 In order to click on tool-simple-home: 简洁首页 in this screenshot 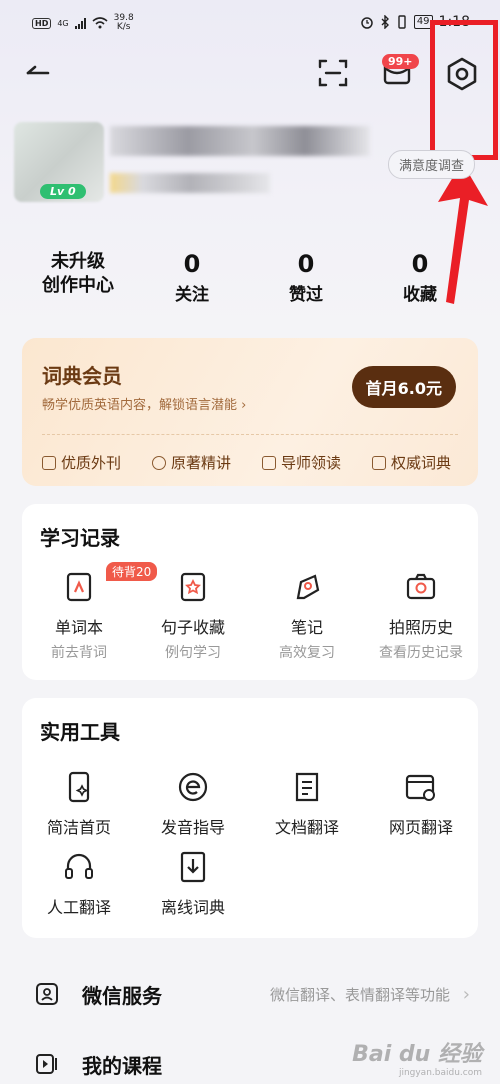, I will do `click(79, 804)`.